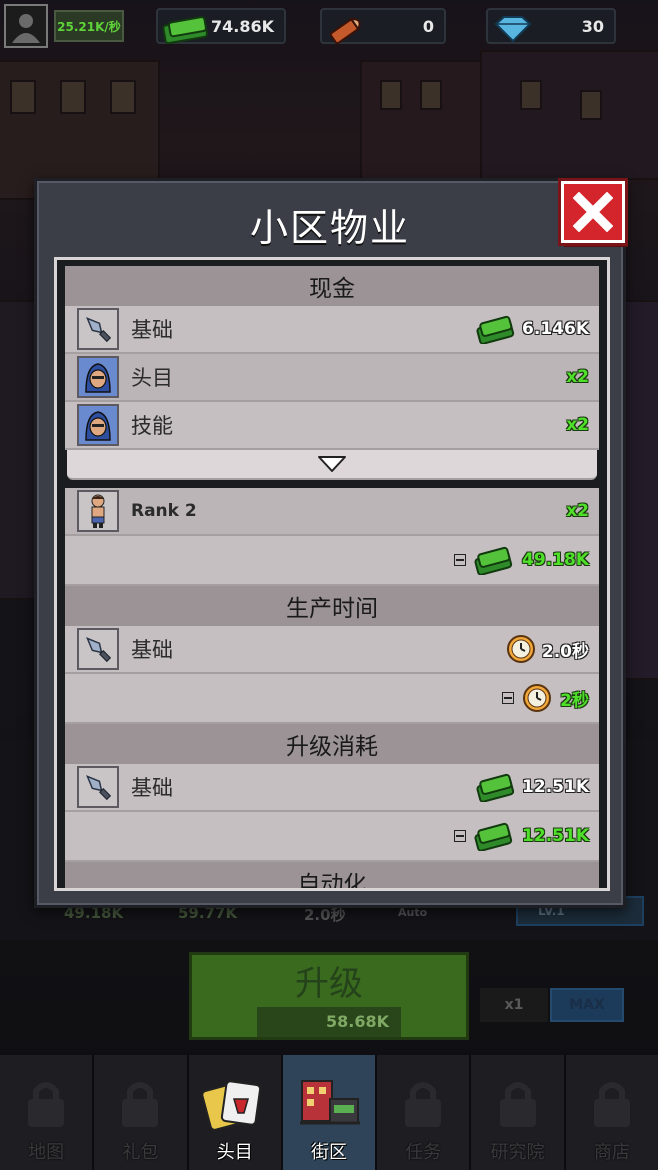 The image size is (658, 1170). What do you see at coordinates (332, 788) in the screenshot?
I see `cost-base-row: 基础 12.51K` at bounding box center [332, 788].